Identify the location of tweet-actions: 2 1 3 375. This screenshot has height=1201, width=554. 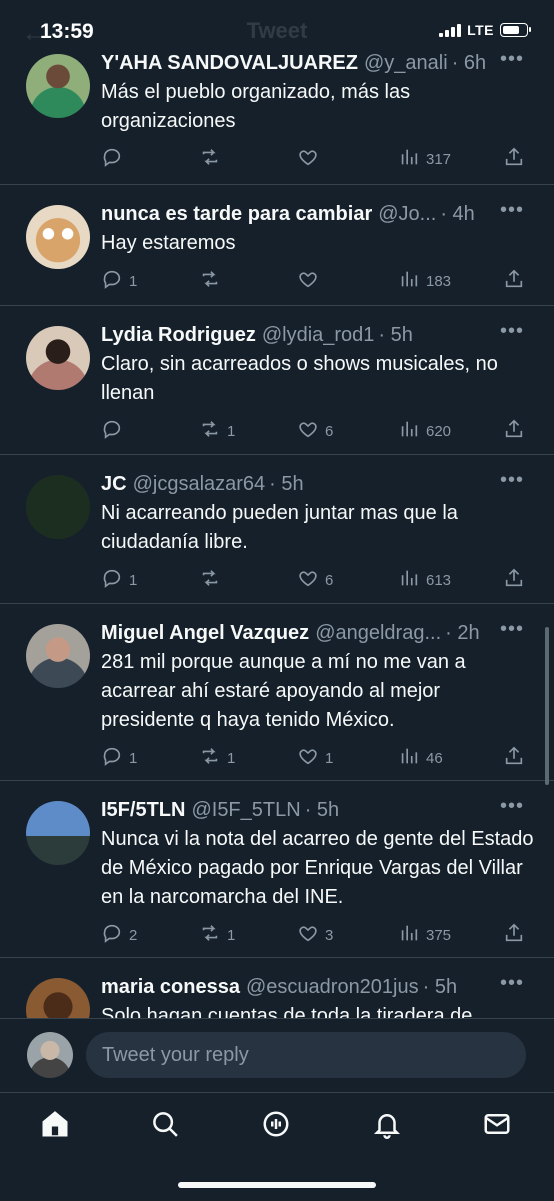
(317, 942).